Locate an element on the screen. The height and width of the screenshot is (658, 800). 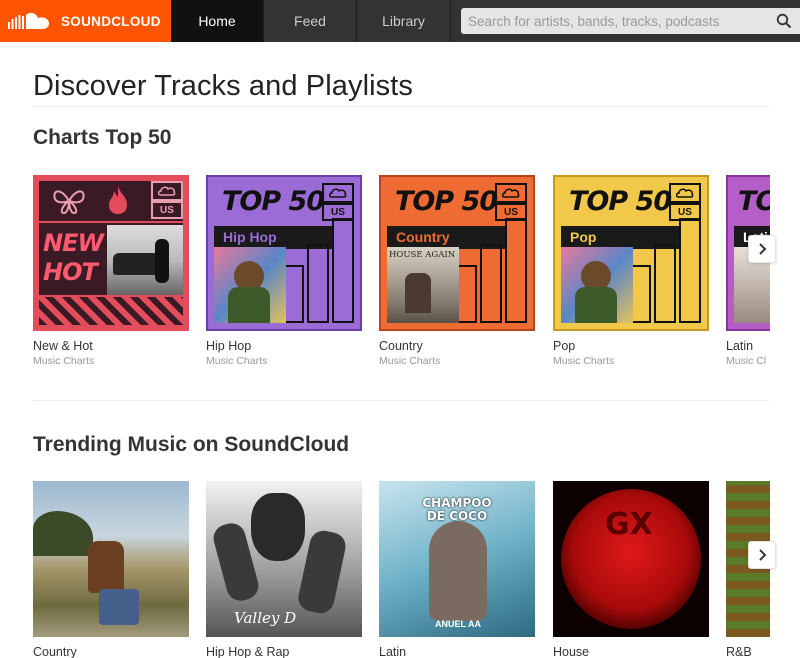
hip-hop-rap-playlist-artwork: Valley D is located at coordinates (284, 559).